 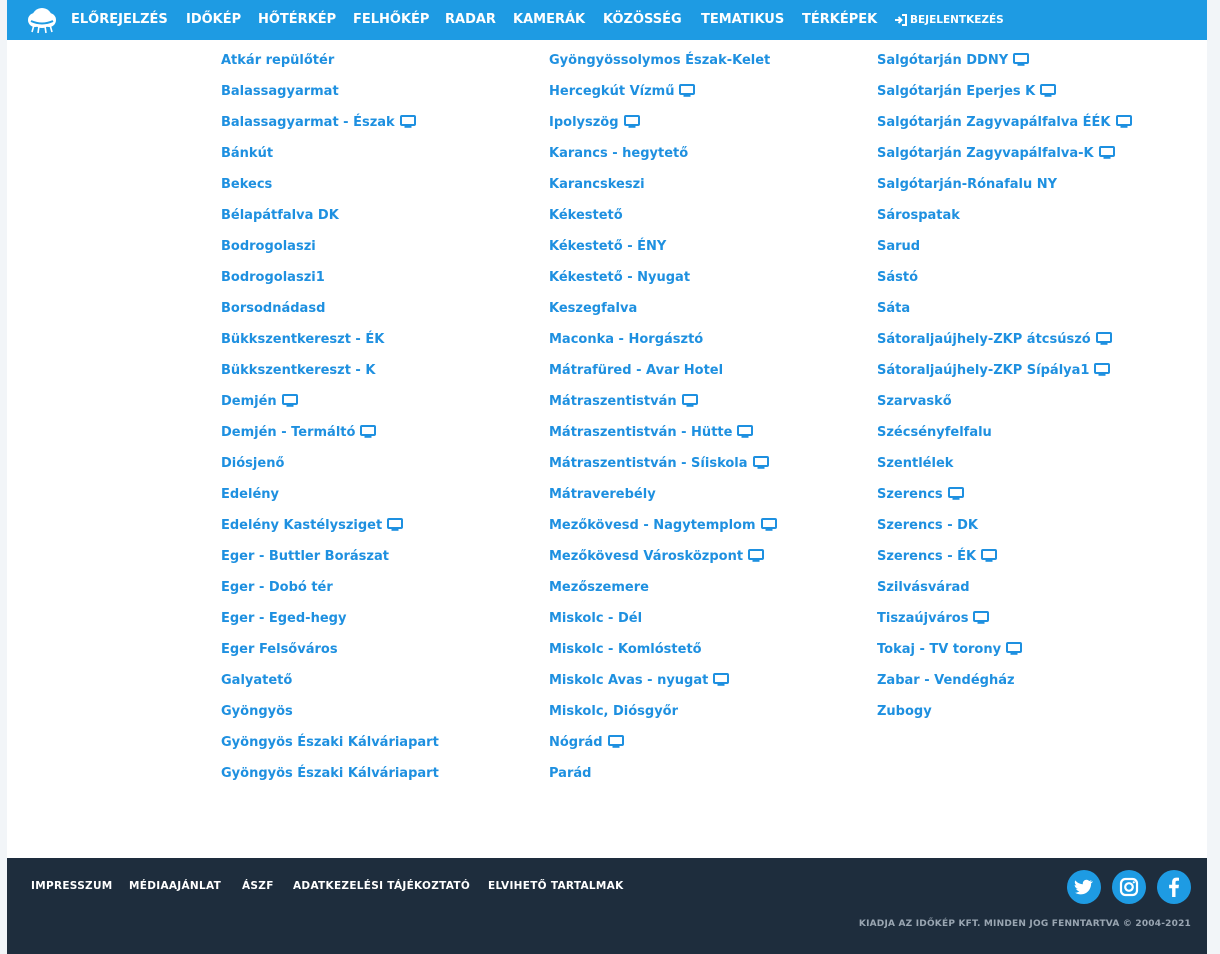 What do you see at coordinates (914, 401) in the screenshot?
I see `station-link: Szarvaskő` at bounding box center [914, 401].